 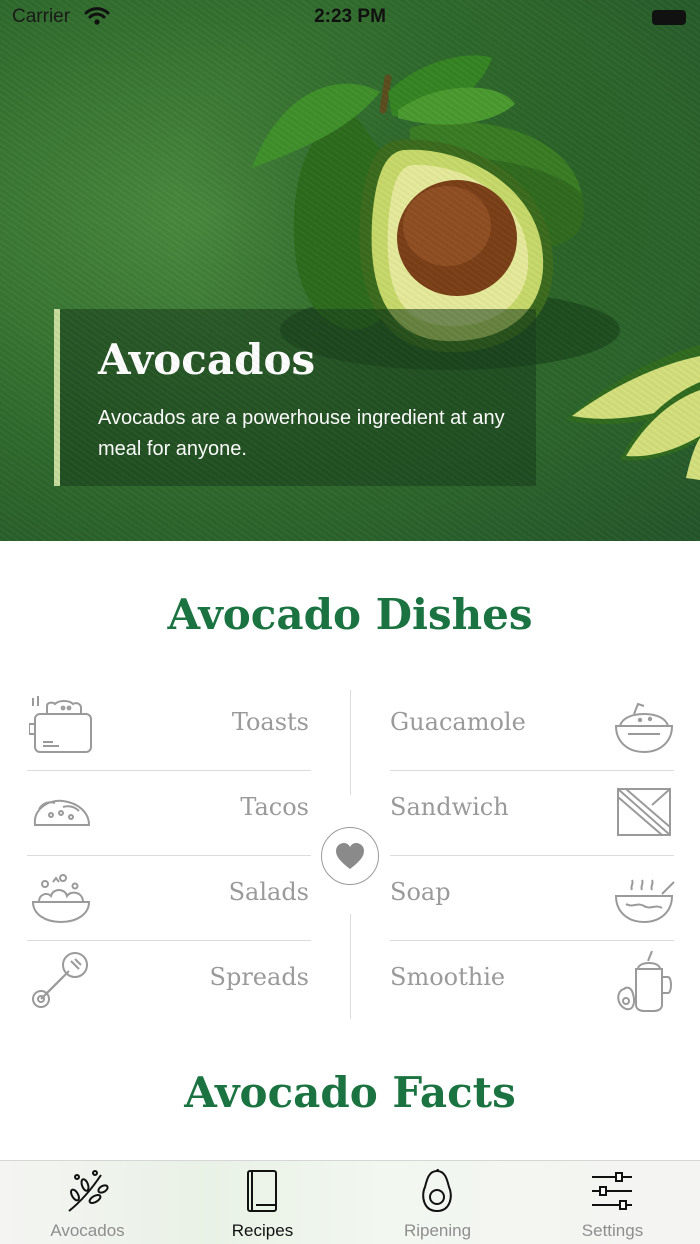 I want to click on column-divider-top, so click(x=350, y=742).